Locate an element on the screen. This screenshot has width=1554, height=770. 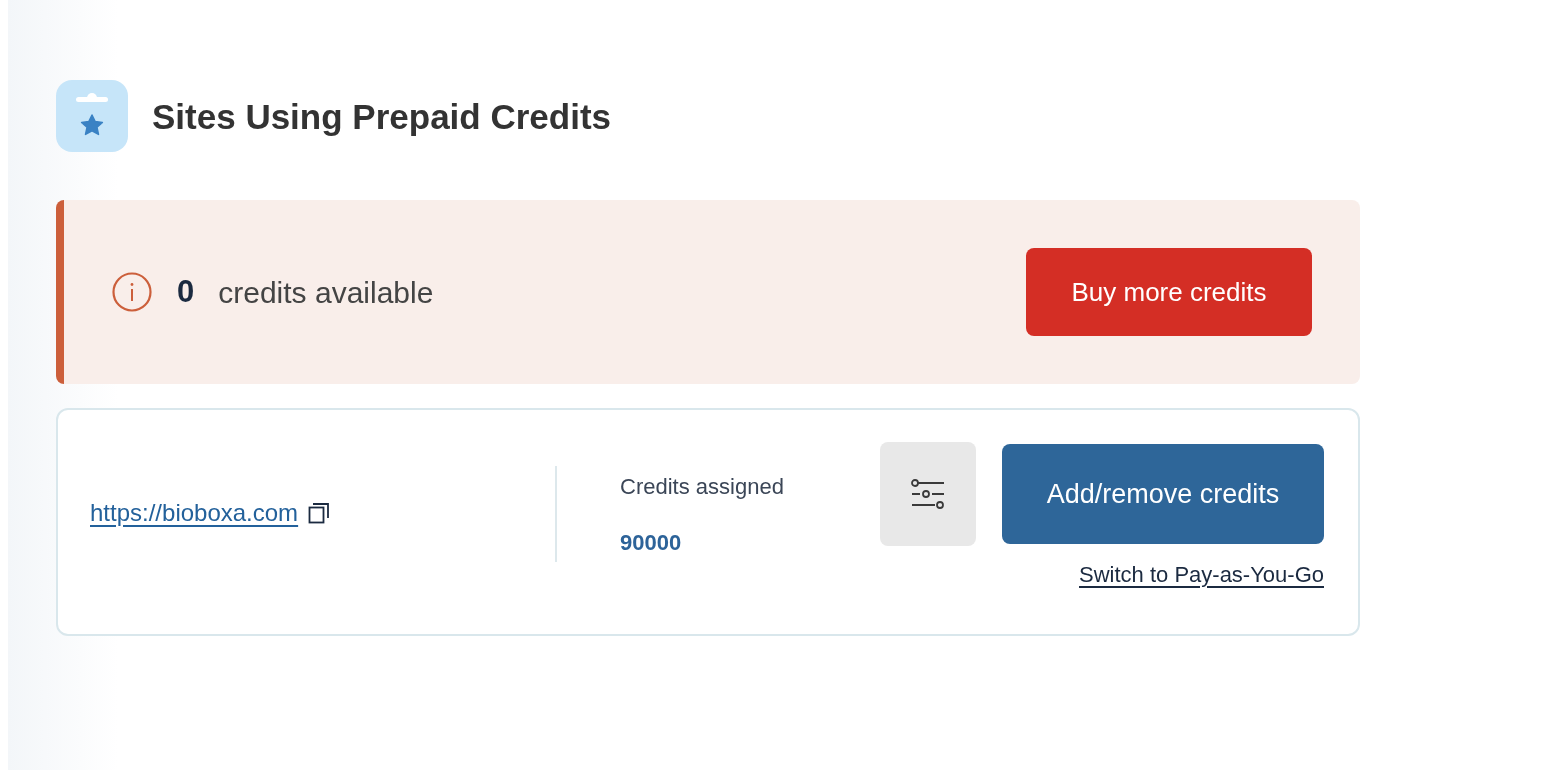
credits-assigned-label: Credits assigned is located at coordinates (702, 487).